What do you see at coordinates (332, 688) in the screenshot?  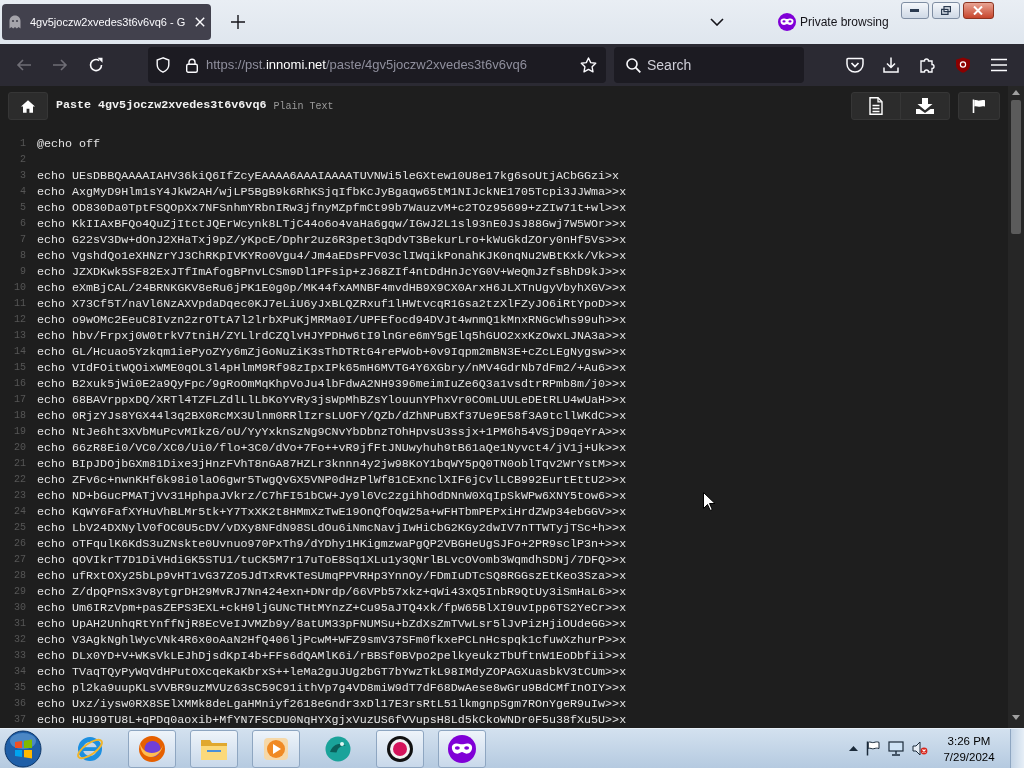 I see `code-line: echo pl2ka9uupKLsVVBR9uzMVUz63sC59C91ithVp7g4VD8miW9dT7dF68DwAese8wGru9BdCMfInOIY>>x` at bounding box center [332, 688].